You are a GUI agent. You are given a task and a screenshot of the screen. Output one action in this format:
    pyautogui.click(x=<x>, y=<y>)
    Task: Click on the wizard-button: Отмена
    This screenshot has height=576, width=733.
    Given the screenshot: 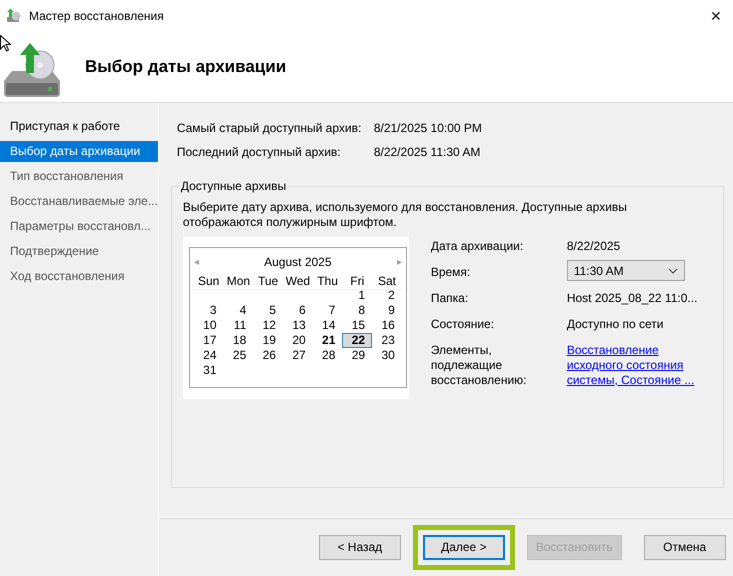 What is the action you would take?
    pyautogui.click(x=685, y=547)
    